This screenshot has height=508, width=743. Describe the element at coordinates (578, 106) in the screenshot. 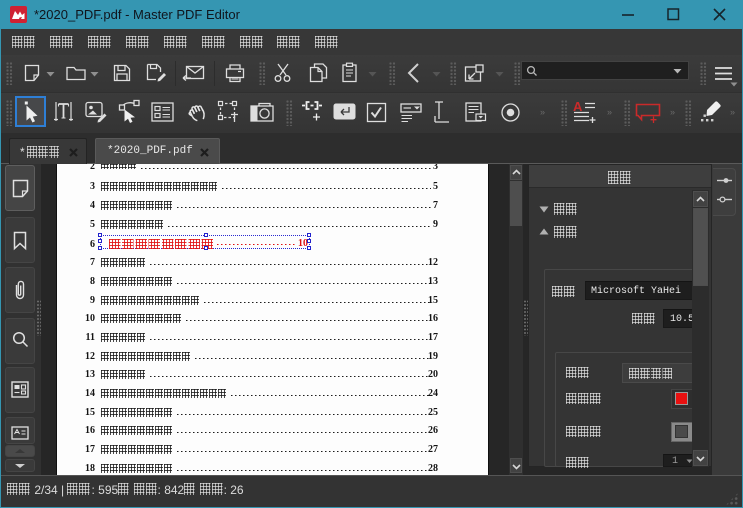

I see `svg-text: A` at that location.